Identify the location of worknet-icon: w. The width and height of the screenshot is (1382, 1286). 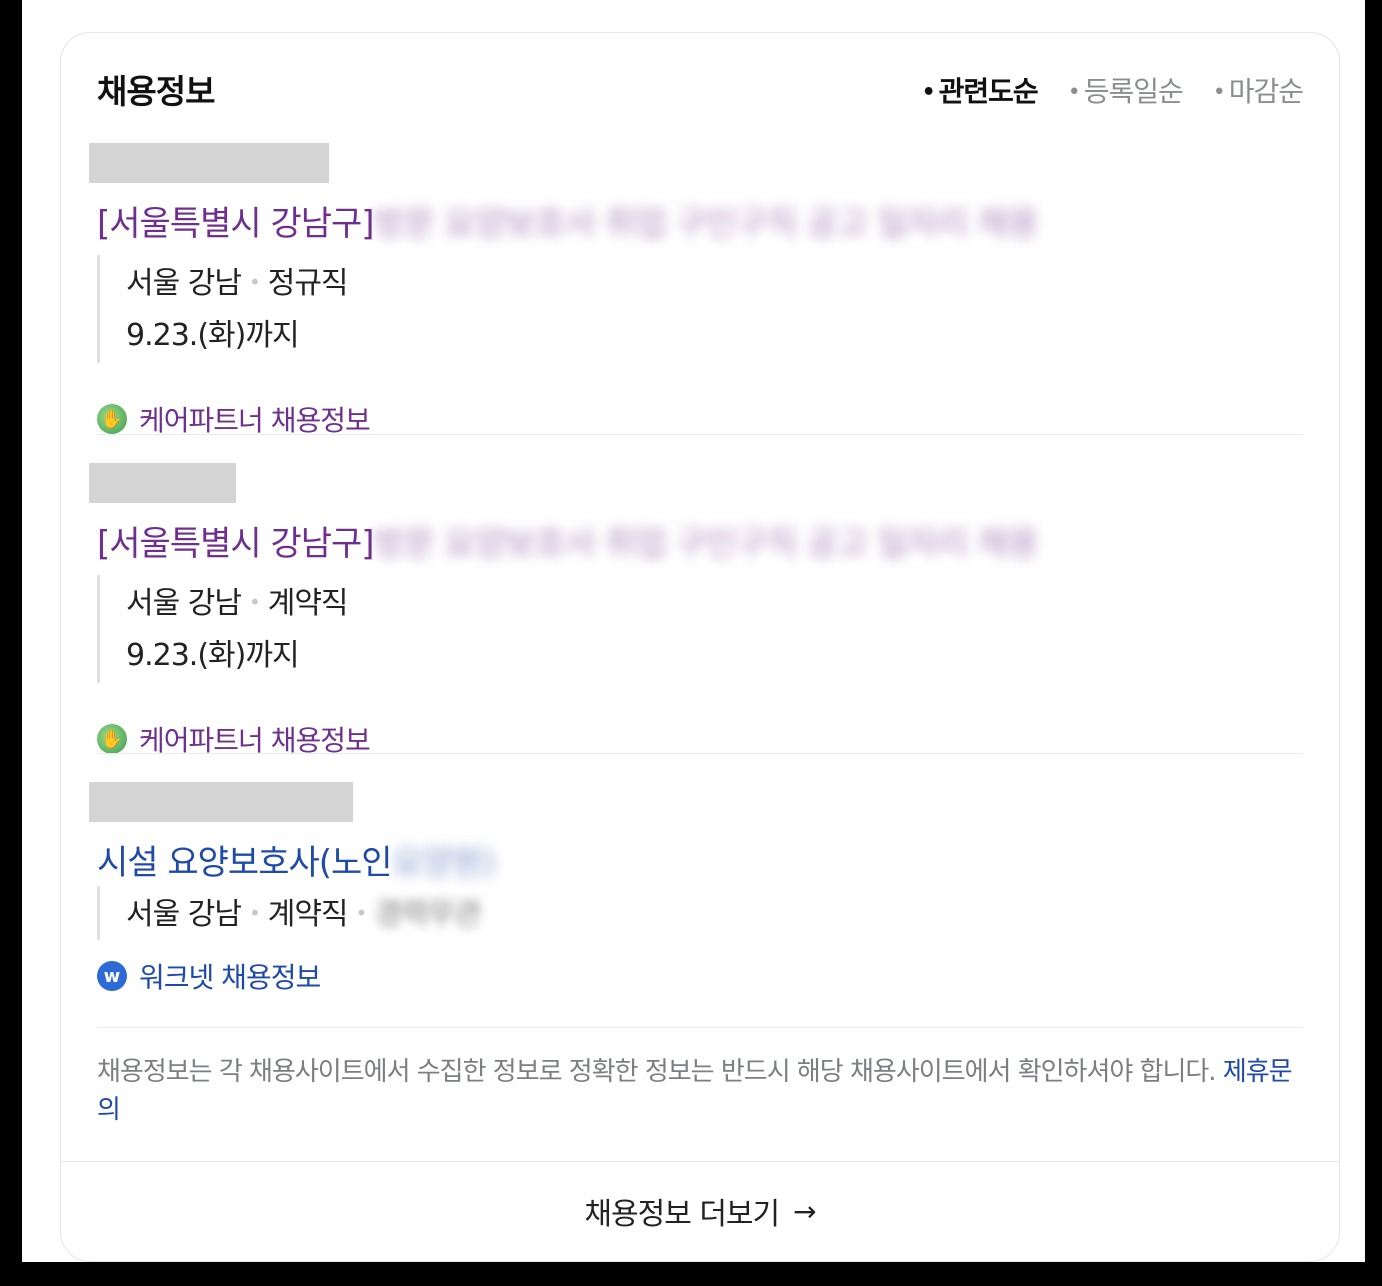
(112, 976).